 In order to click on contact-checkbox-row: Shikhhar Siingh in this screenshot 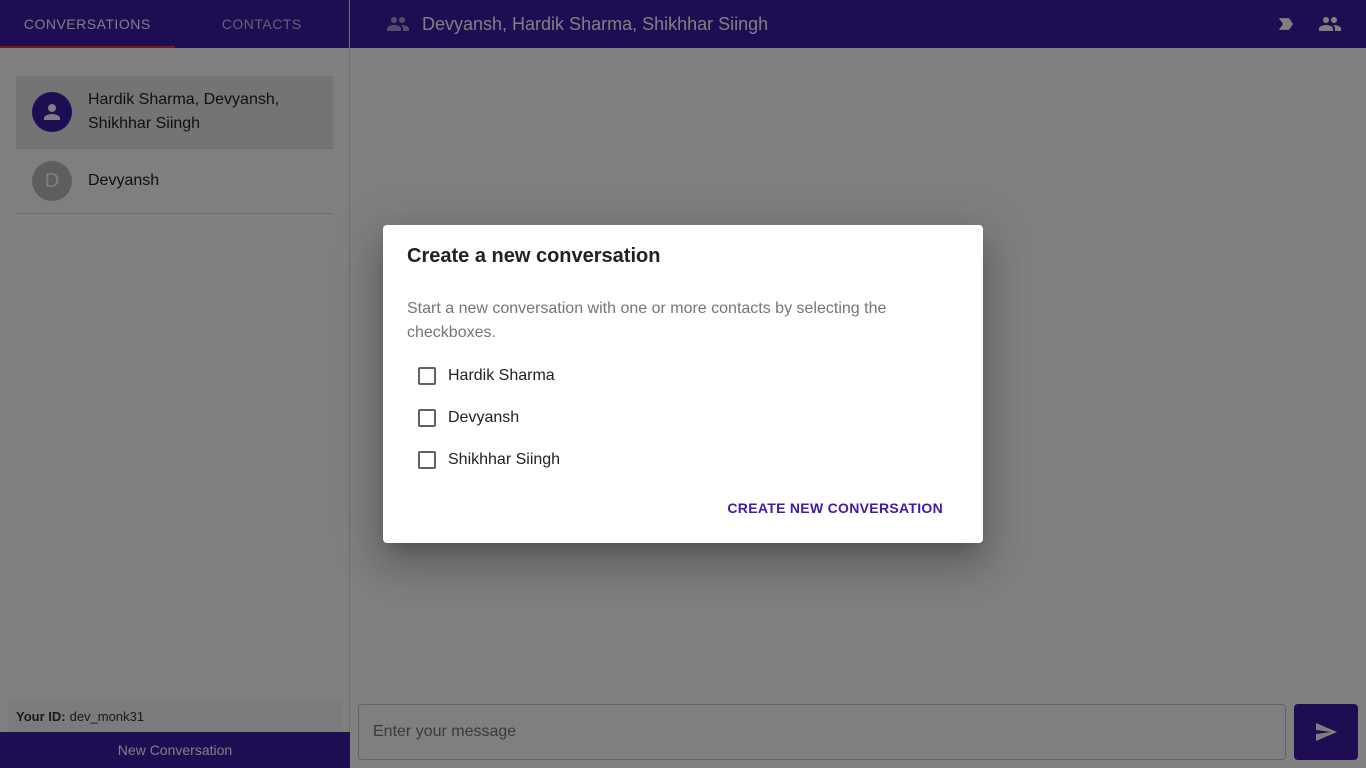, I will do `click(489, 460)`.